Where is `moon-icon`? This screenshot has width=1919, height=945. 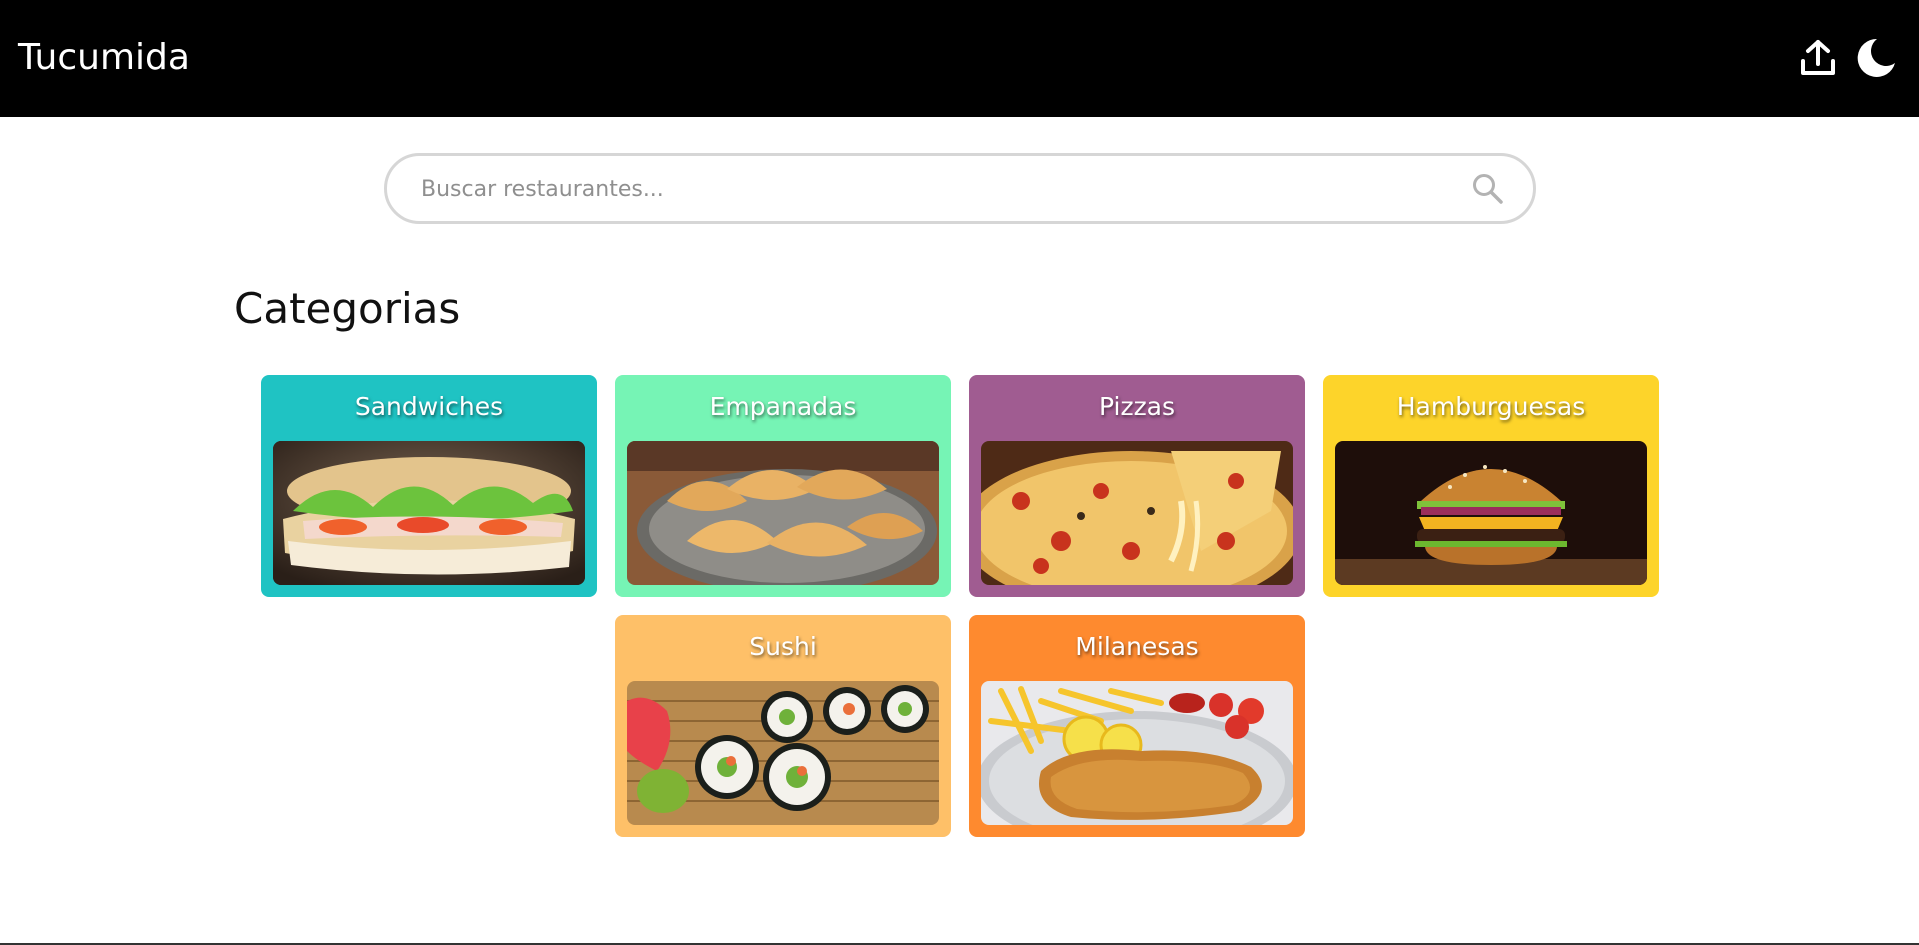
moon-icon is located at coordinates (1876, 57).